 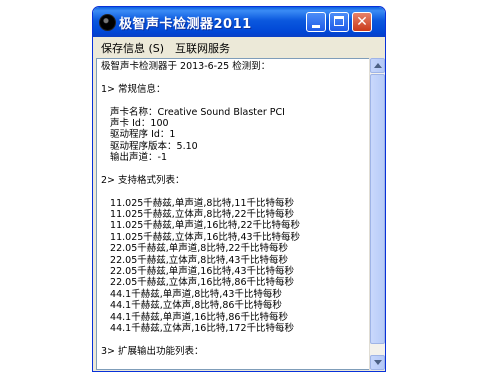 I want to click on report-line: 输出声道：-1, so click(x=134, y=158).